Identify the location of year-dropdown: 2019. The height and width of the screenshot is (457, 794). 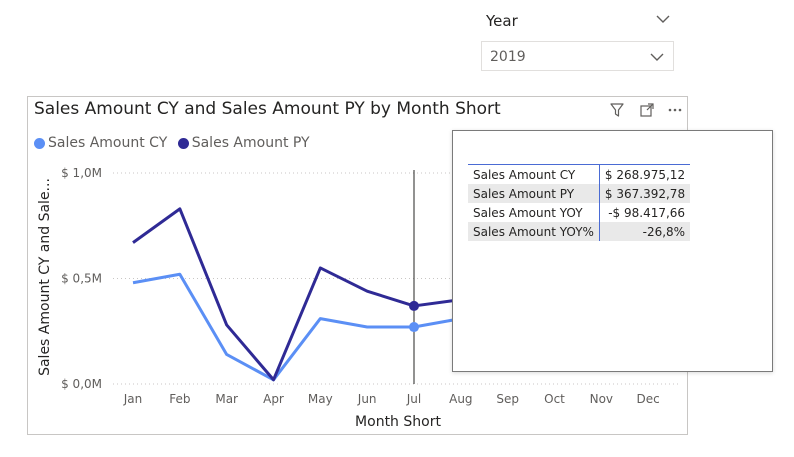
(577, 56).